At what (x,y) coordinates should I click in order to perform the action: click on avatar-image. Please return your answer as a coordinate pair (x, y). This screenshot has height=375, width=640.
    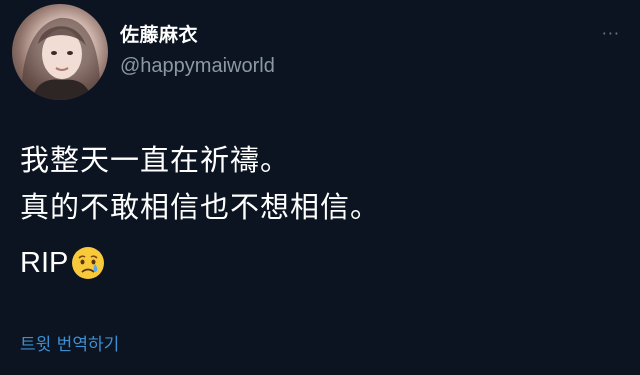
    Looking at the image, I should click on (61, 58).